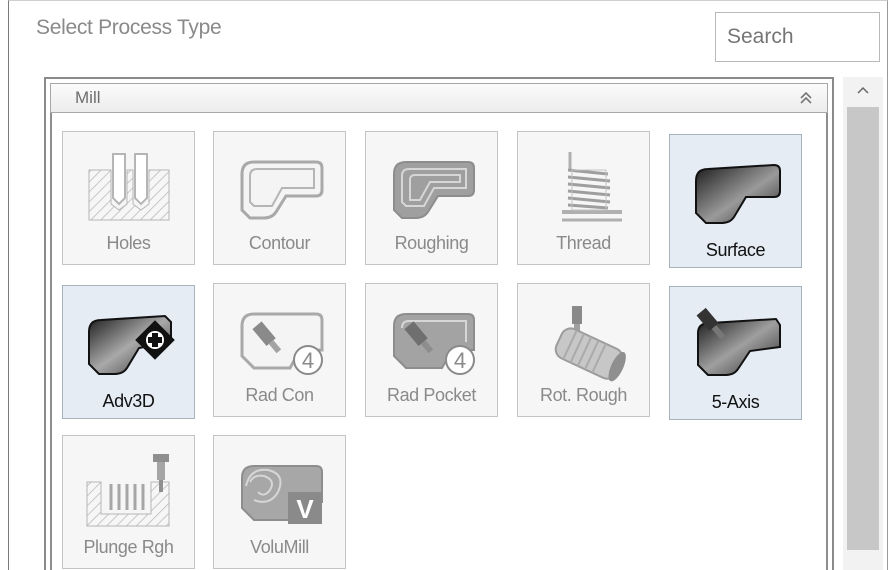 Image resolution: width=893 pixels, height=570 pixels. What do you see at coordinates (129, 27) in the screenshot?
I see `dialog-title: Select Process Type` at bounding box center [129, 27].